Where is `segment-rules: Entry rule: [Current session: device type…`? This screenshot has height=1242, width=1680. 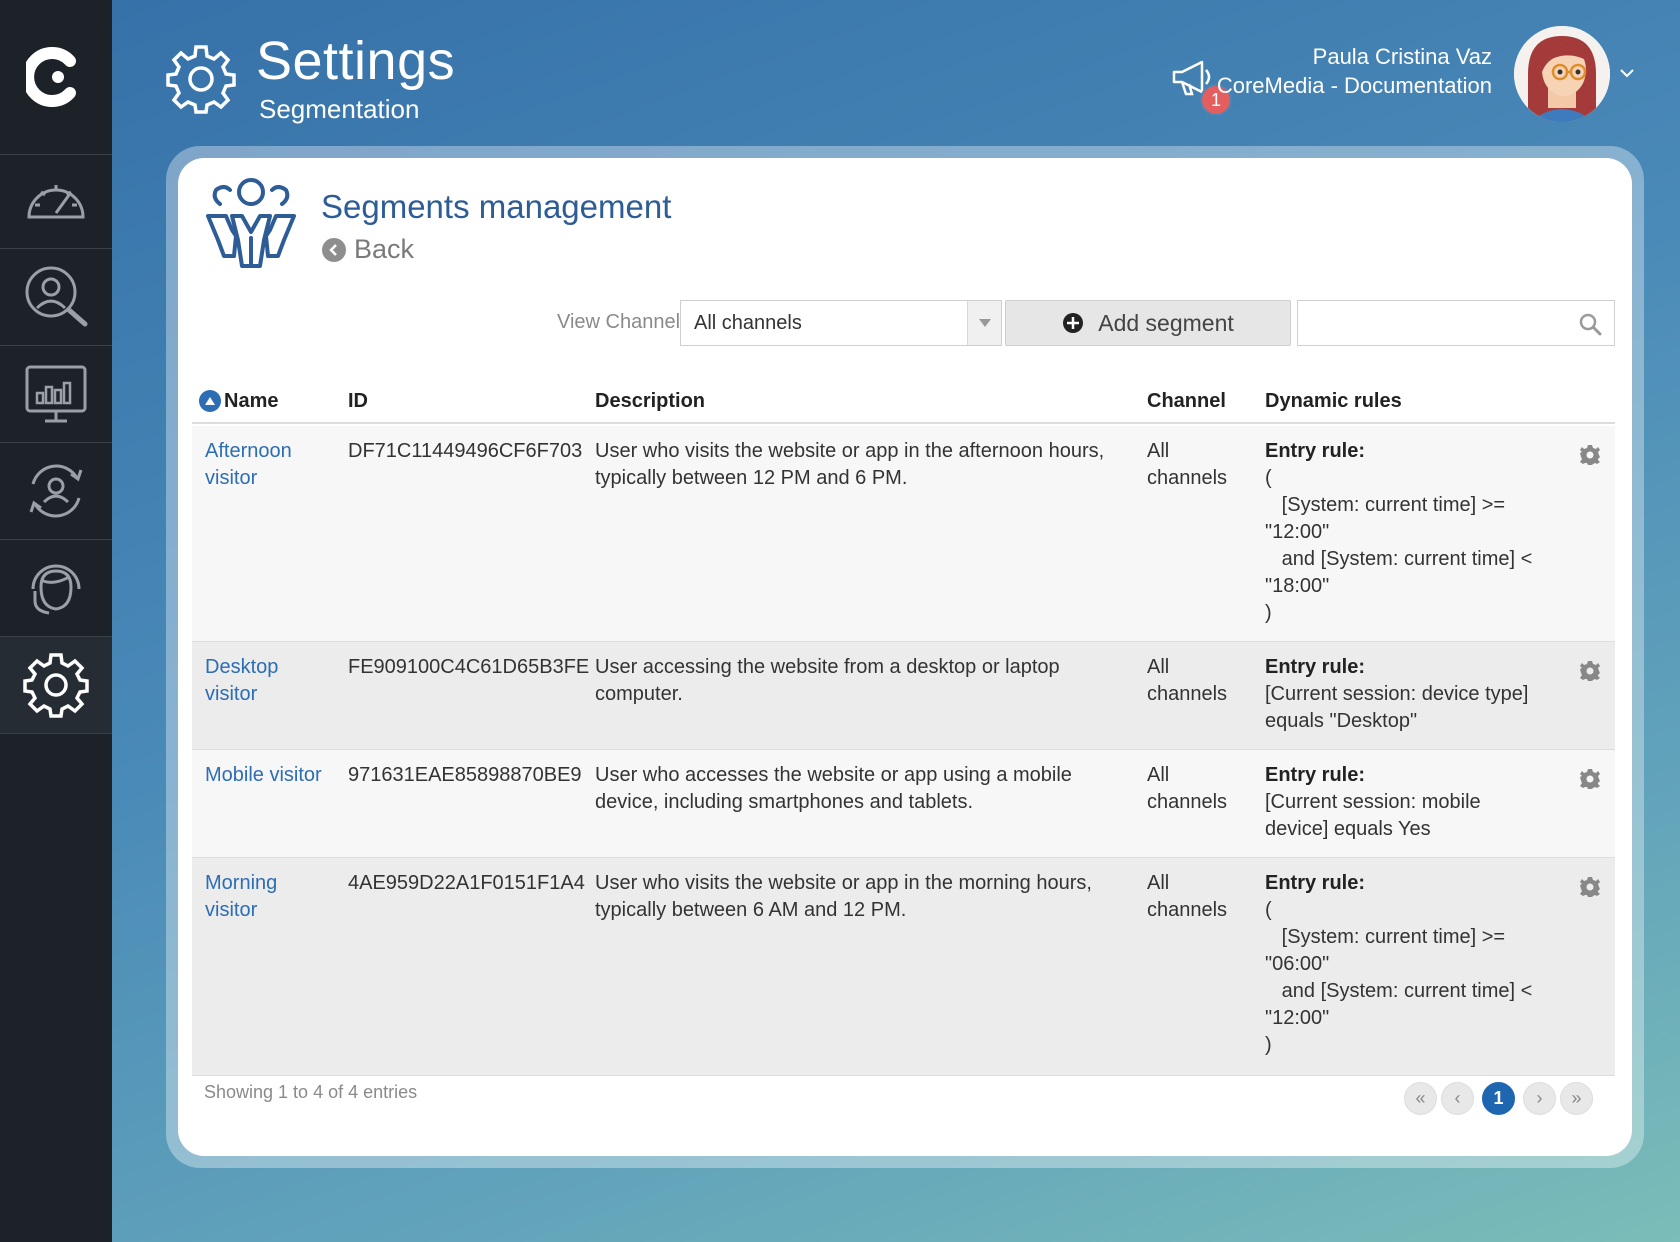
segment-rules: Entry rule: [Current session: device type… is located at coordinates (1400, 694).